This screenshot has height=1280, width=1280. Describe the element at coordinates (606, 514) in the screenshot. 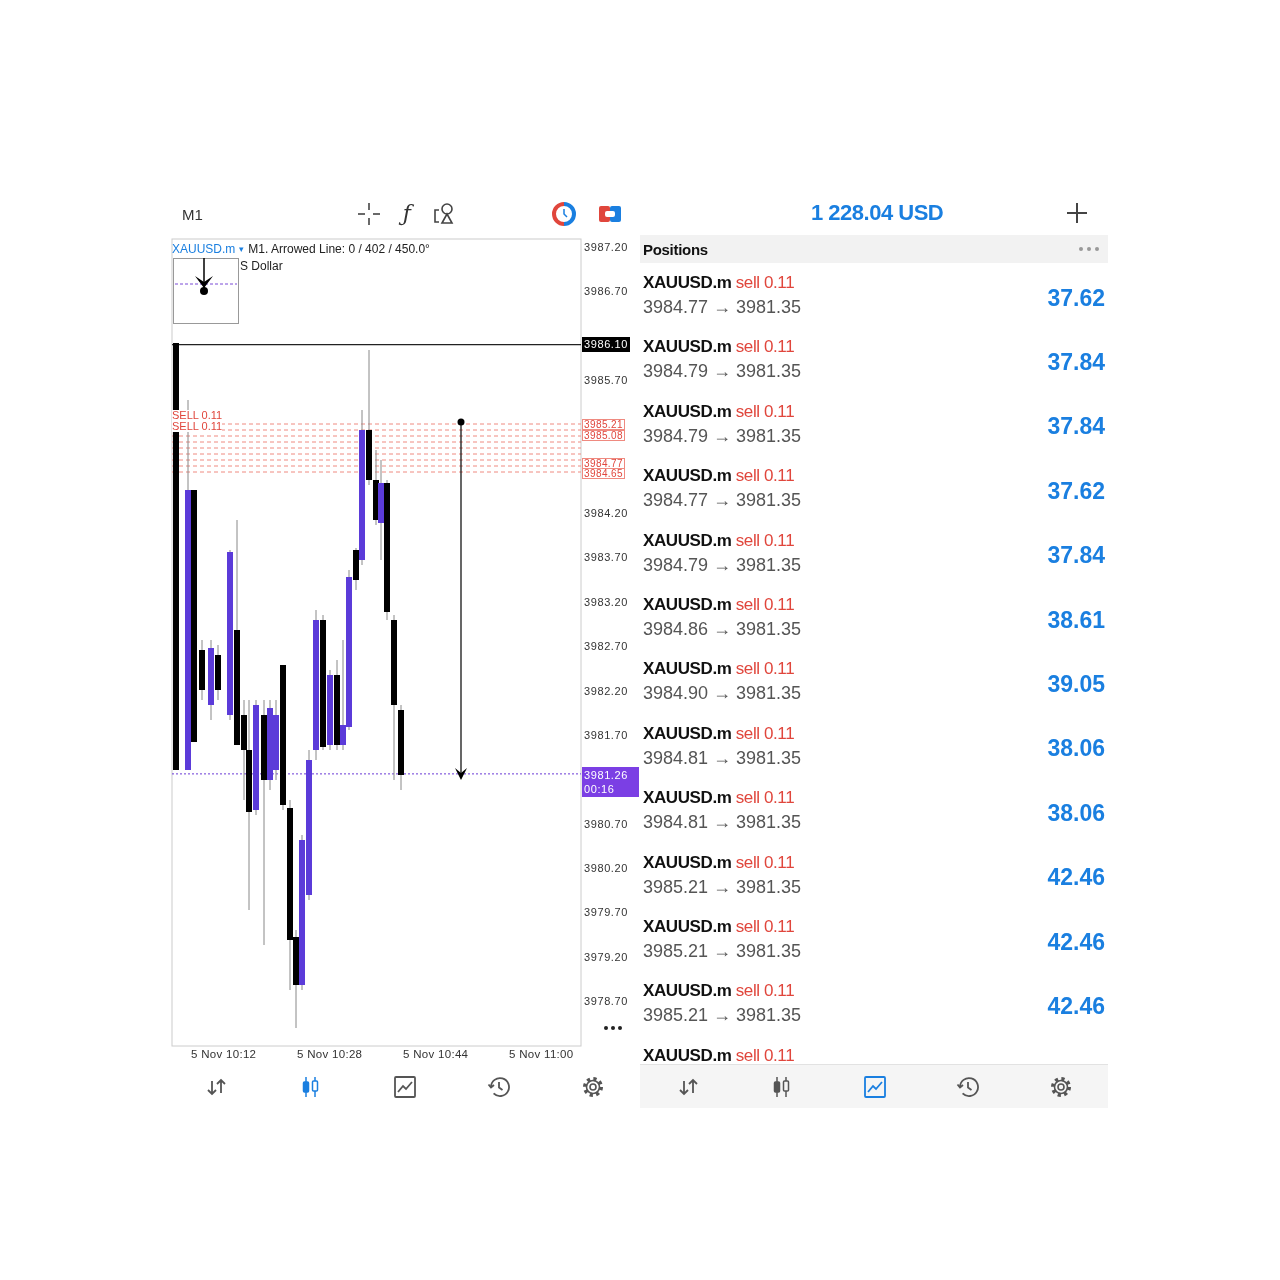

I see `price-tick: 3984.20` at that location.